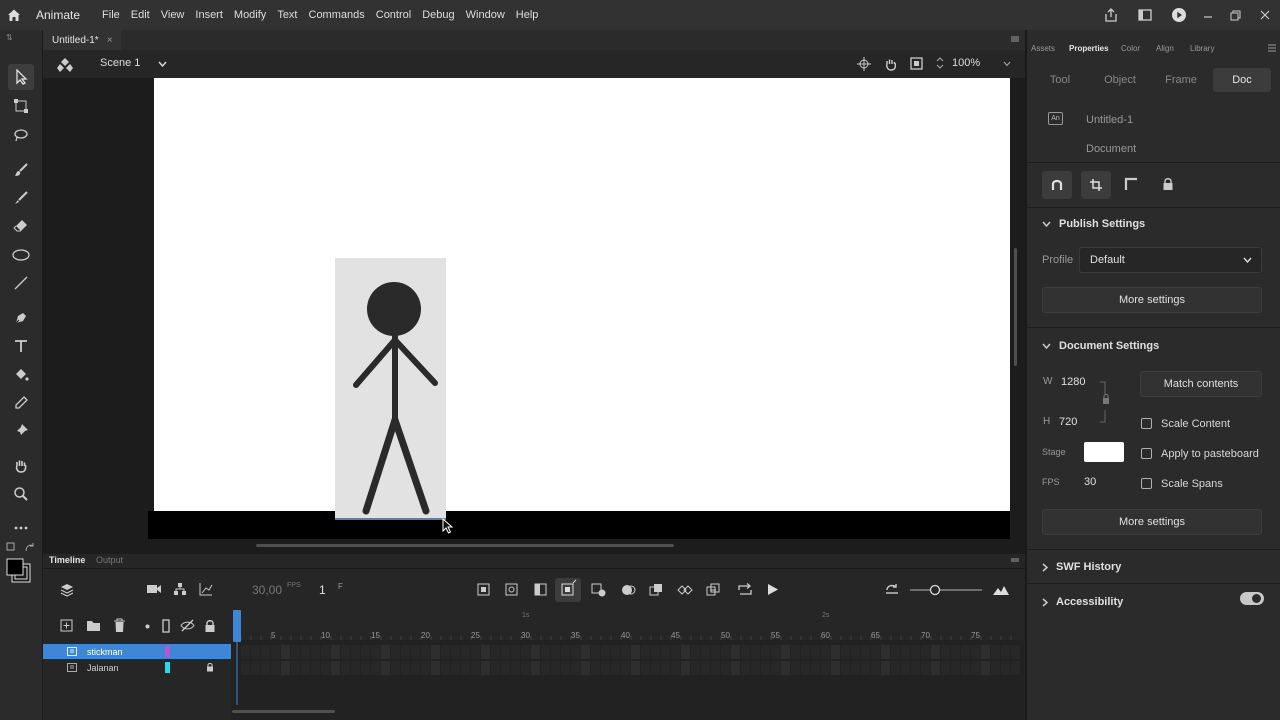 Image resolution: width=1280 pixels, height=720 pixels. What do you see at coordinates (390, 389) in the screenshot?
I see `stickman-symbol` at bounding box center [390, 389].